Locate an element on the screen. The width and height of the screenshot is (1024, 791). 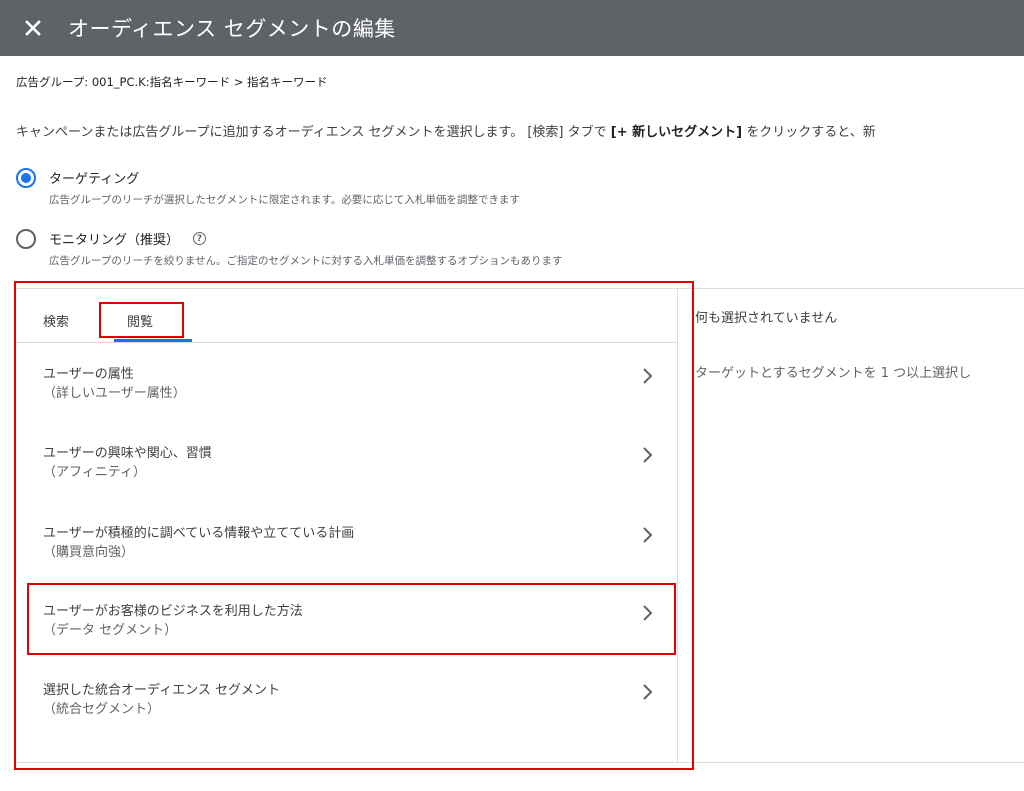
category-demographics: ユーザーの属性 （詳しいユーザー属性） is located at coordinates (346, 402).